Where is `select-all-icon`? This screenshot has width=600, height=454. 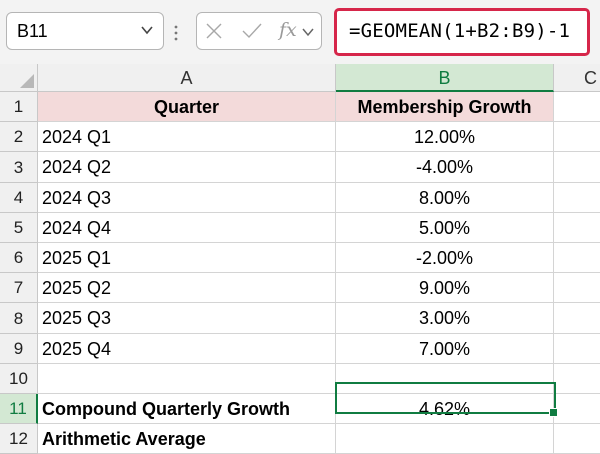 select-all-icon is located at coordinates (27, 81).